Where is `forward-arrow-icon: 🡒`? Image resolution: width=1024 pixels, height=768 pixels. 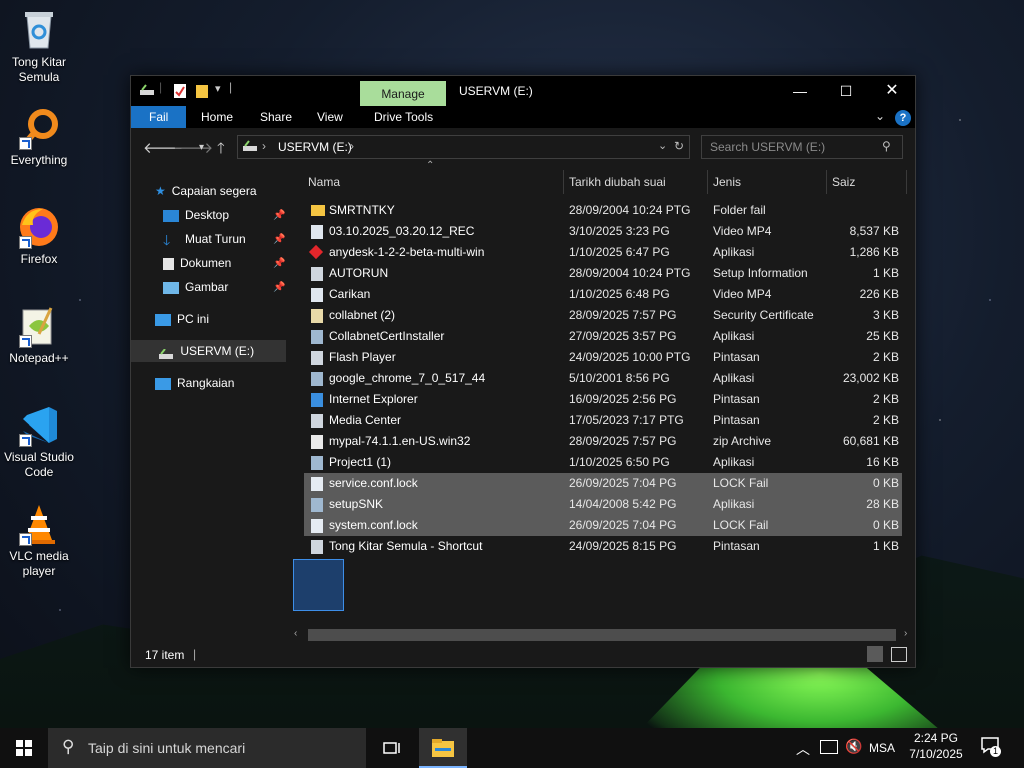
forward-arrow-icon: 🡒 is located at coordinates (193, 147).